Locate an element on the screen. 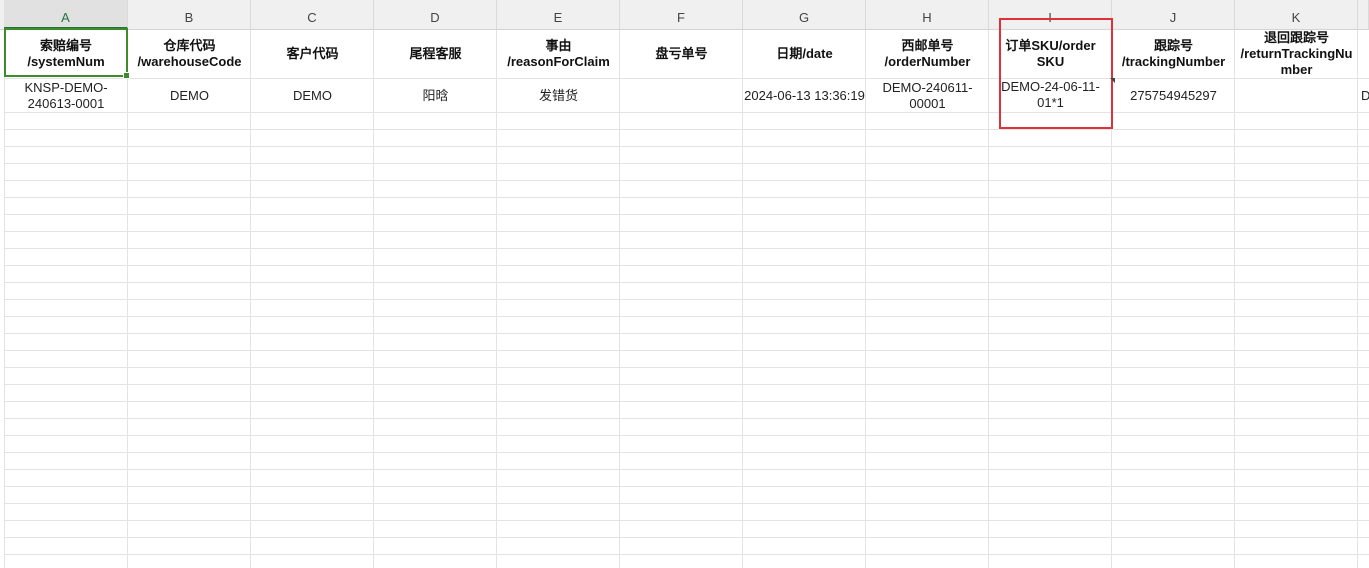  column-header-k: K is located at coordinates (1296, 14).